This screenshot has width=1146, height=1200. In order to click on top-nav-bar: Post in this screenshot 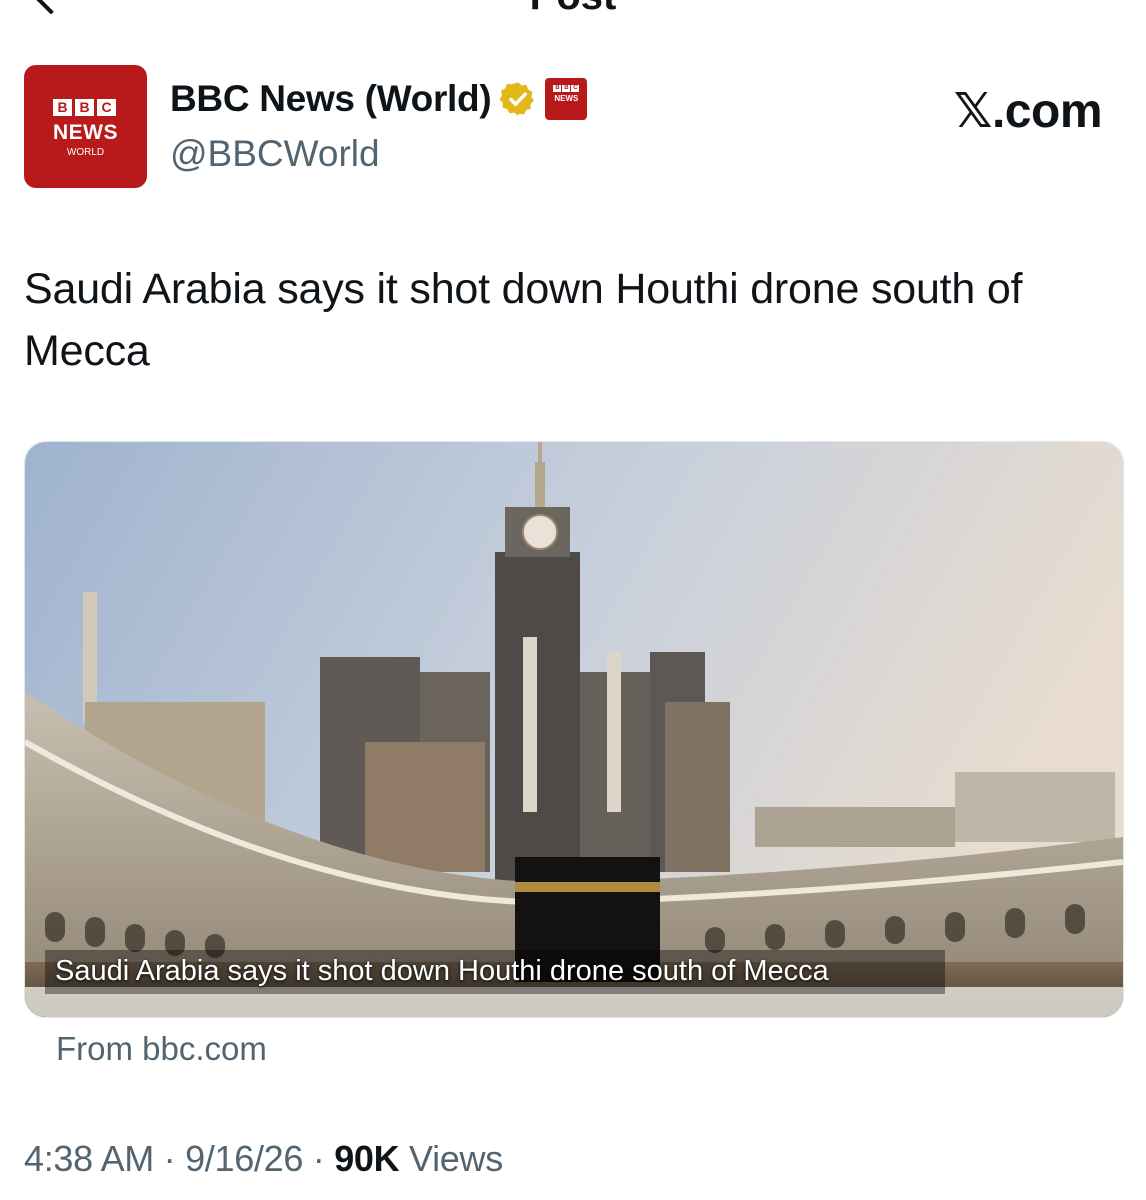, I will do `click(573, 7)`.